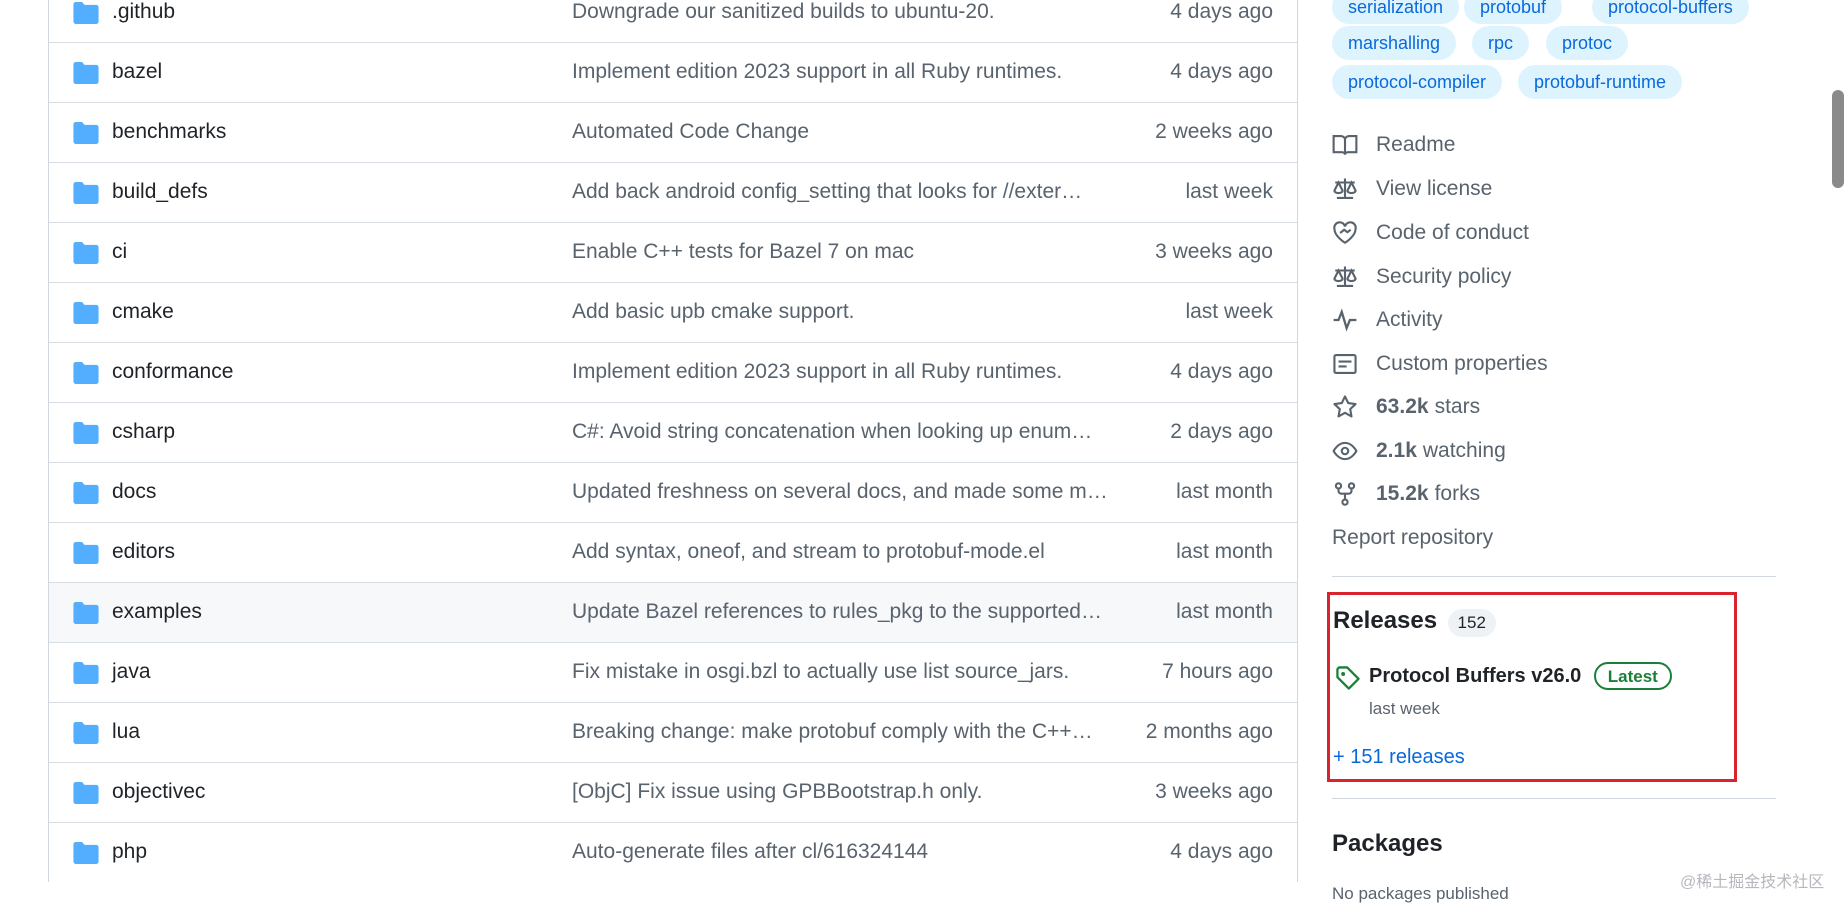  What do you see at coordinates (1421, 277) in the screenshot?
I see `security-policy-link: Security policy` at bounding box center [1421, 277].